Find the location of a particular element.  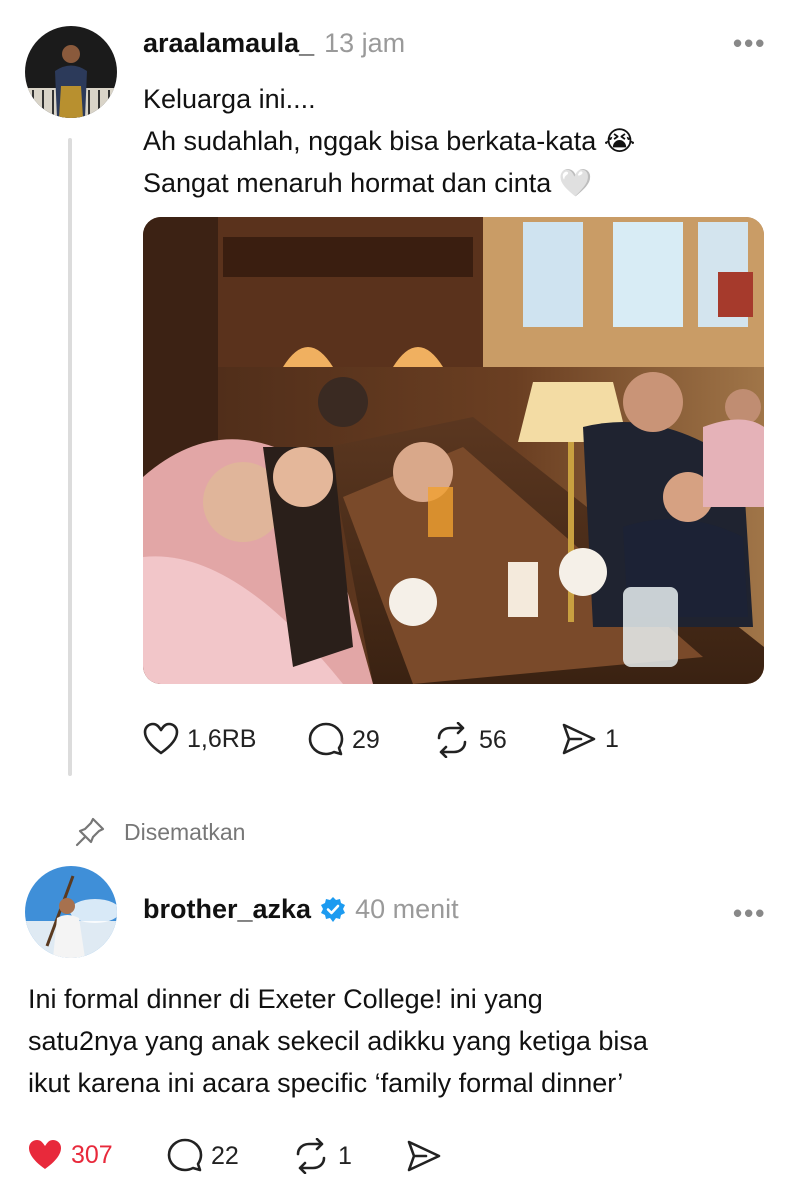

comment-button: 22 is located at coordinates (203, 1156).